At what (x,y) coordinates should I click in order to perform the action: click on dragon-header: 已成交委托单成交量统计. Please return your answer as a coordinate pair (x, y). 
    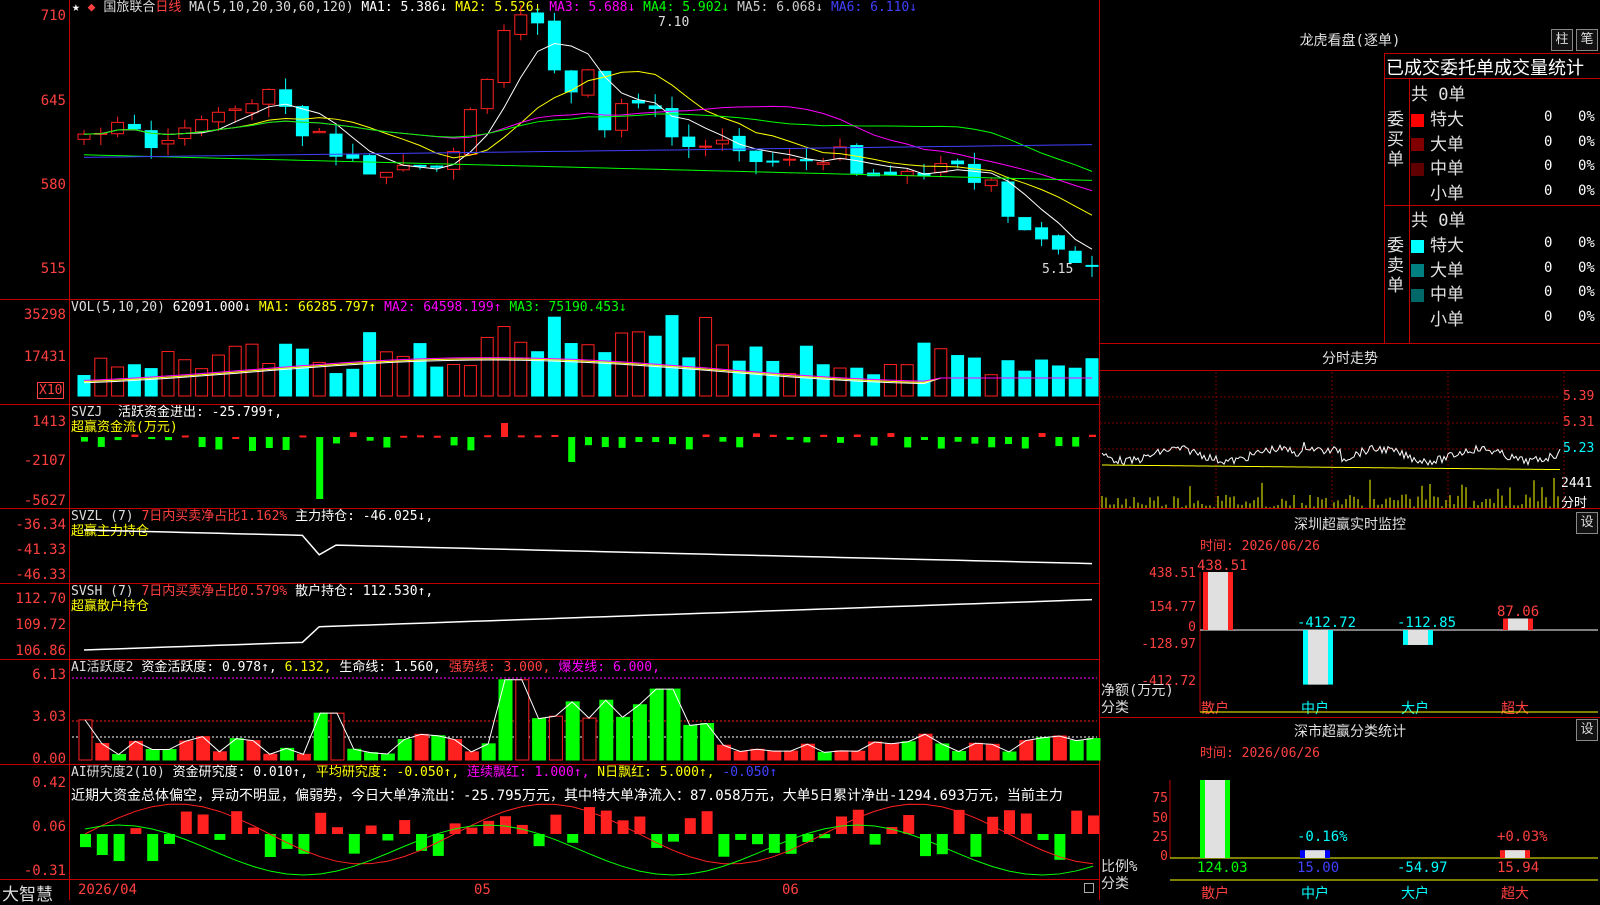
    Looking at the image, I should click on (1485, 68).